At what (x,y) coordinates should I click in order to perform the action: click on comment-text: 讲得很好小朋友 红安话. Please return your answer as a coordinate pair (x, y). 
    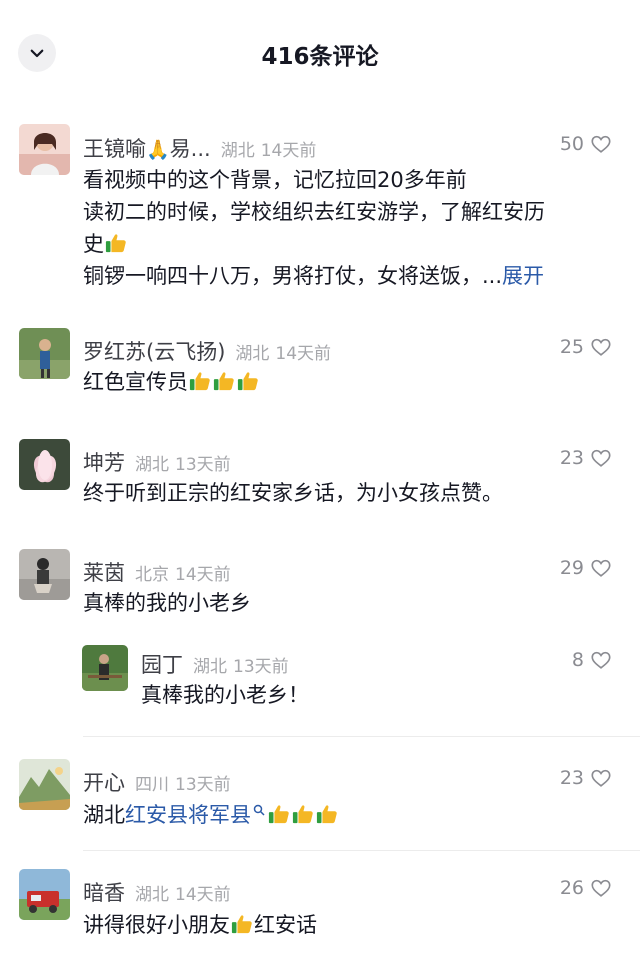
    Looking at the image, I should click on (200, 925).